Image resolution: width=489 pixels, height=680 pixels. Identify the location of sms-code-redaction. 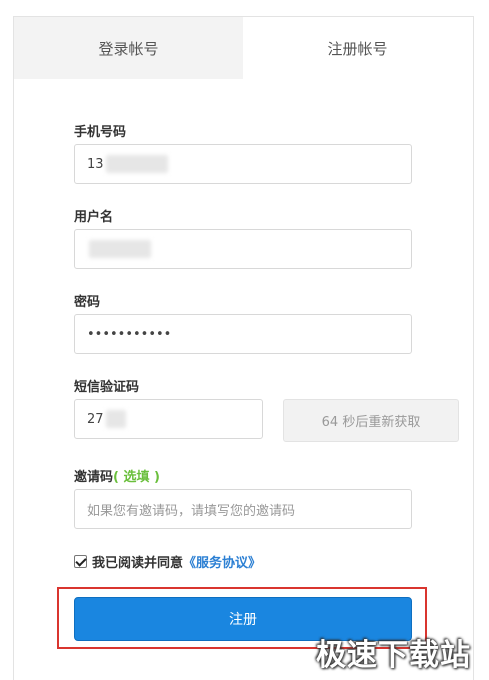
(115, 419).